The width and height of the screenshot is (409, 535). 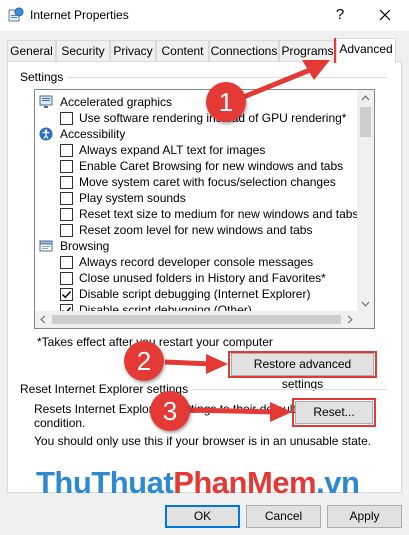 I want to click on step-3-badge: 3, so click(x=170, y=411).